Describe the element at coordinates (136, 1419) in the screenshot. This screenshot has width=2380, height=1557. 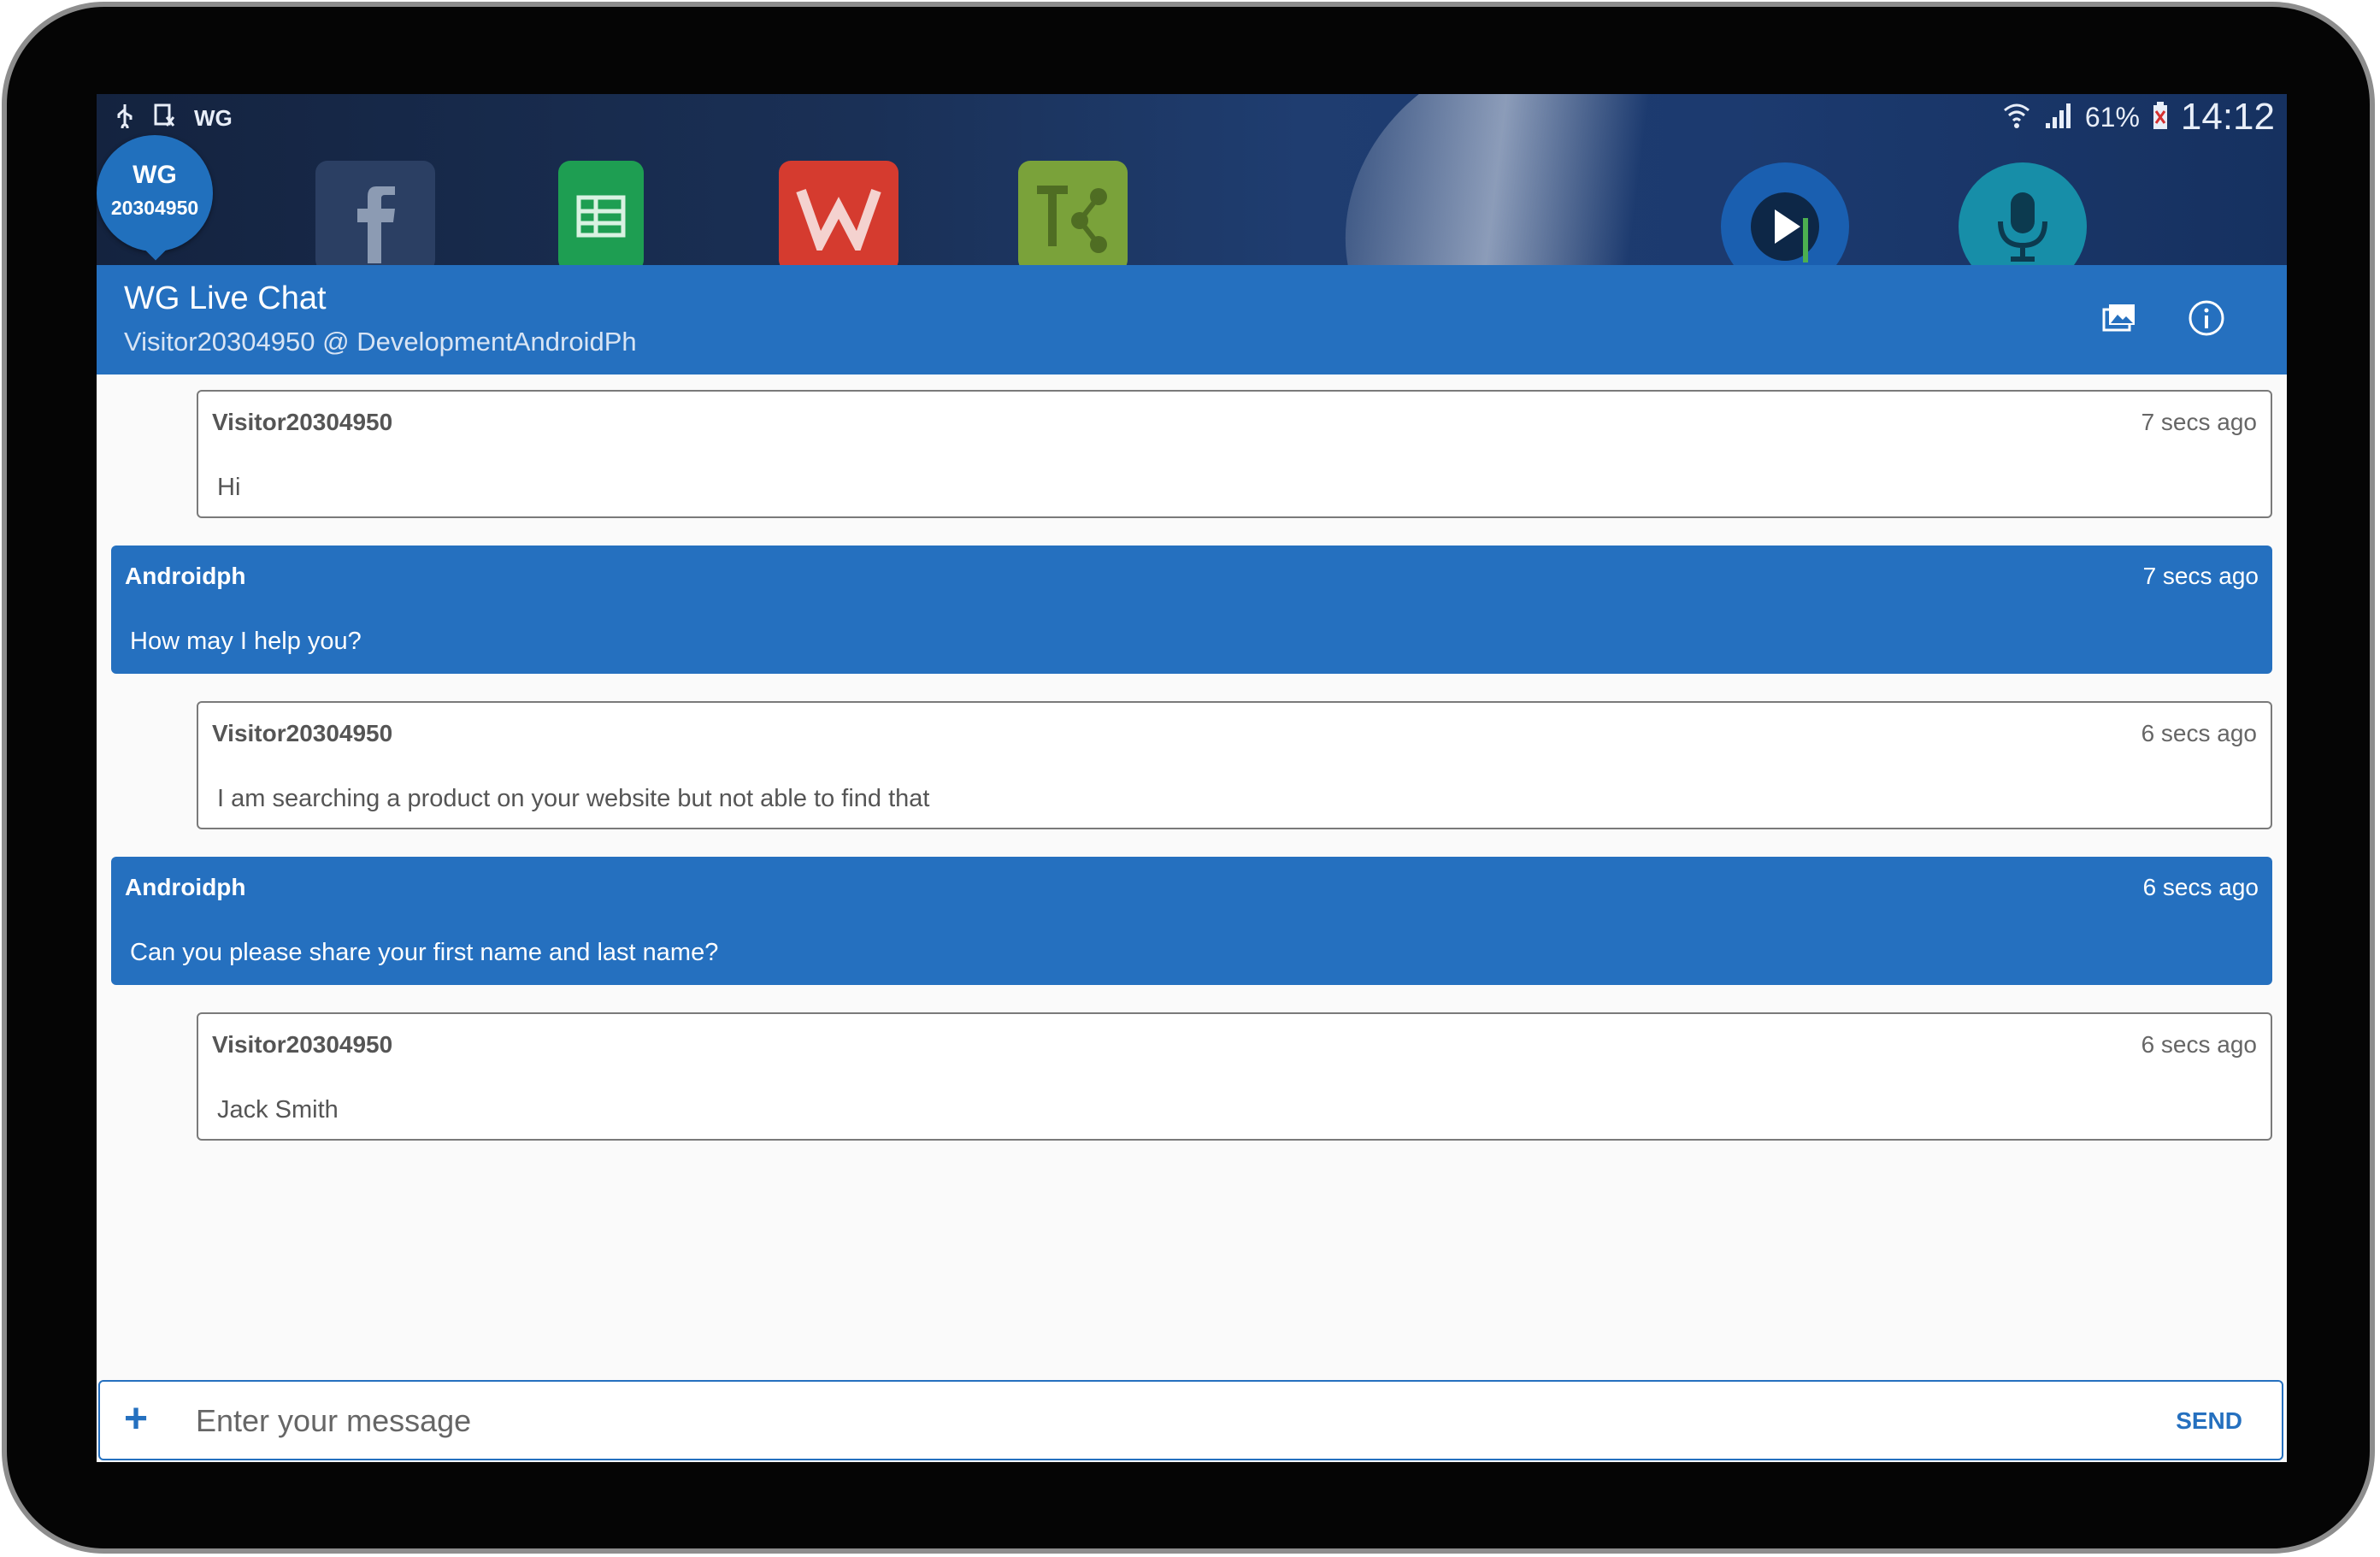
I see `add-attachment-button: +` at that location.